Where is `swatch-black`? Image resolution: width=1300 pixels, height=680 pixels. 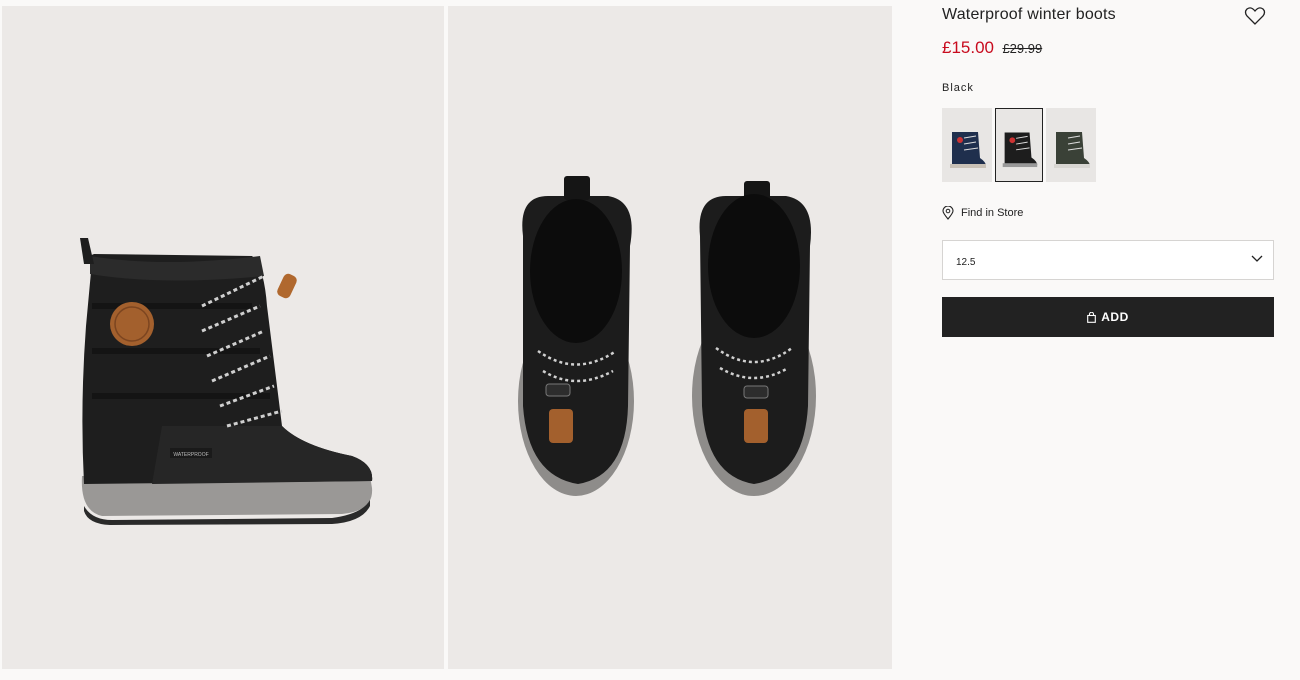
swatch-black is located at coordinates (1019, 145).